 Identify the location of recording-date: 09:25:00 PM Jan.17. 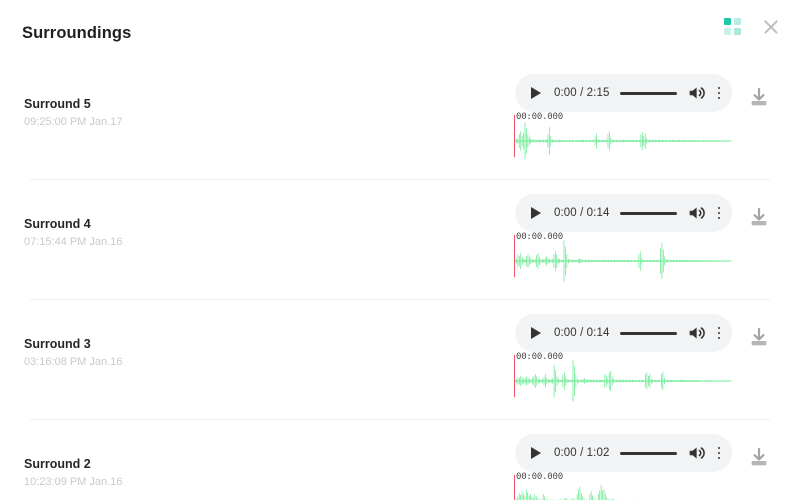
(73, 122).